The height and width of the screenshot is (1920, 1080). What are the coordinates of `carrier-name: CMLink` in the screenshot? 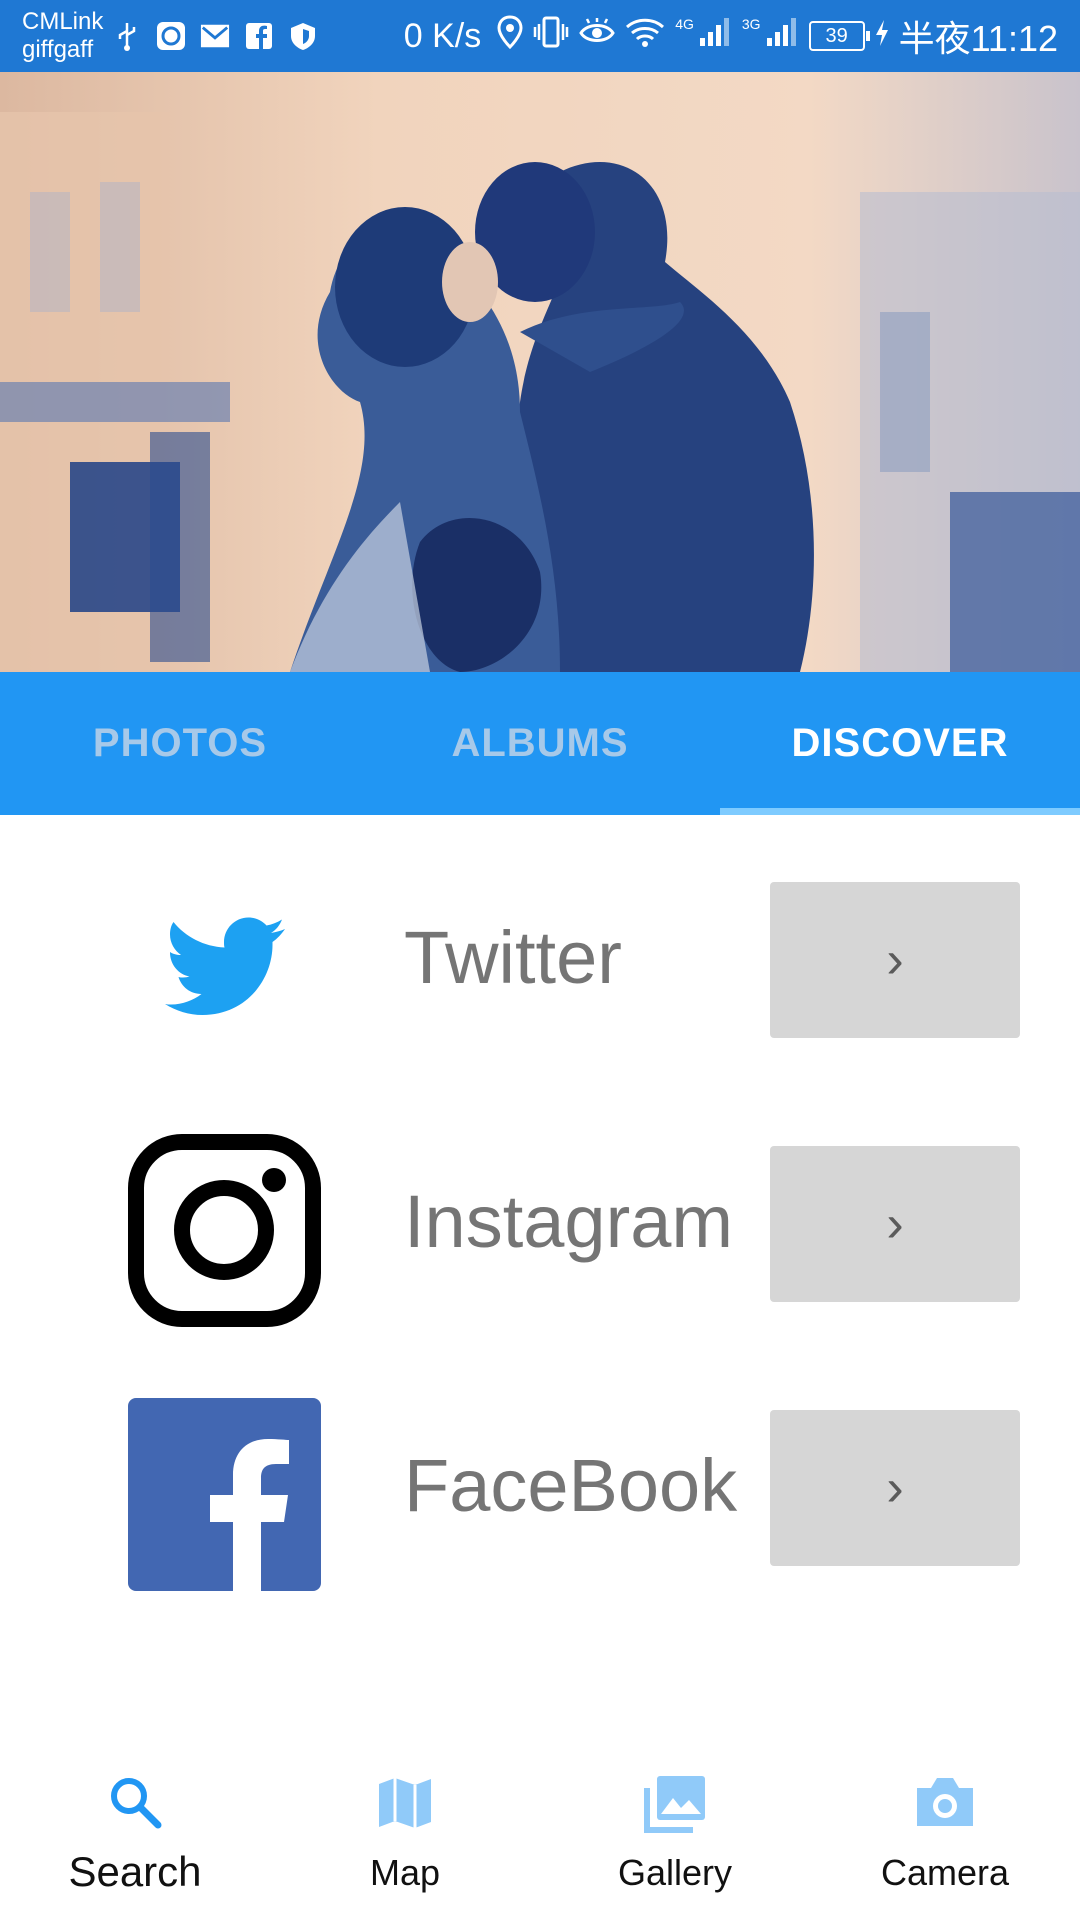 It's located at (63, 21).